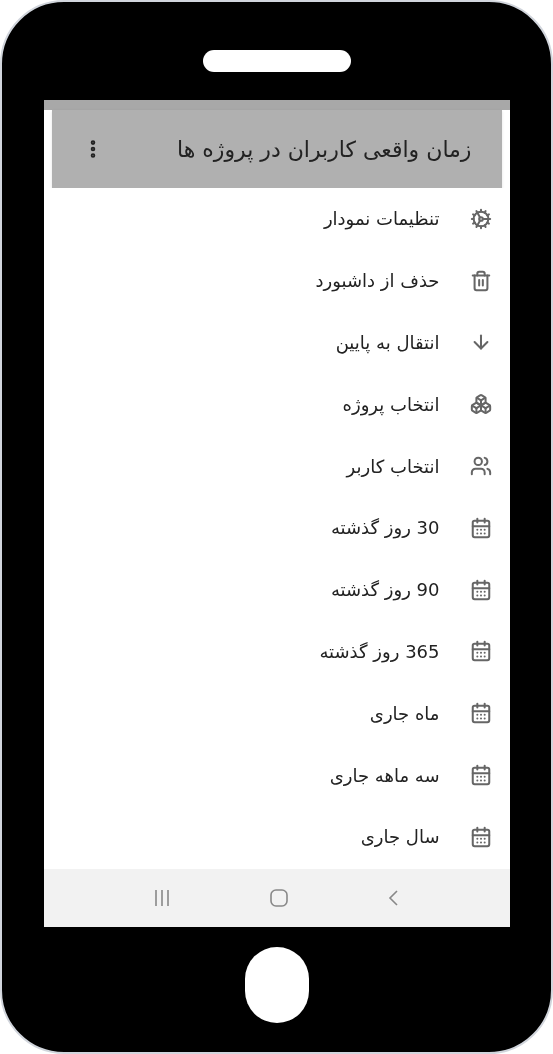  Describe the element at coordinates (276, 219) in the screenshot. I see `menu-item: تنظیمات نمودار` at that location.